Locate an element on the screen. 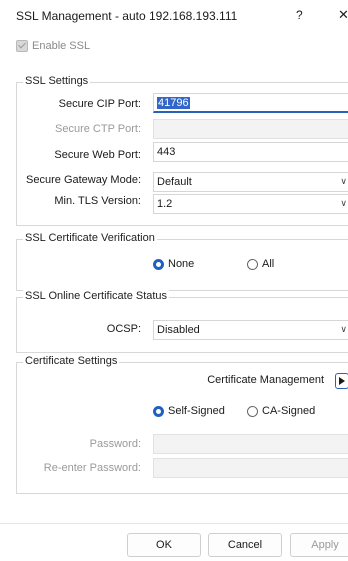 This screenshot has width=348, height=561. window-title: SSL Management - auto 192.168.193.111 is located at coordinates (127, 16).